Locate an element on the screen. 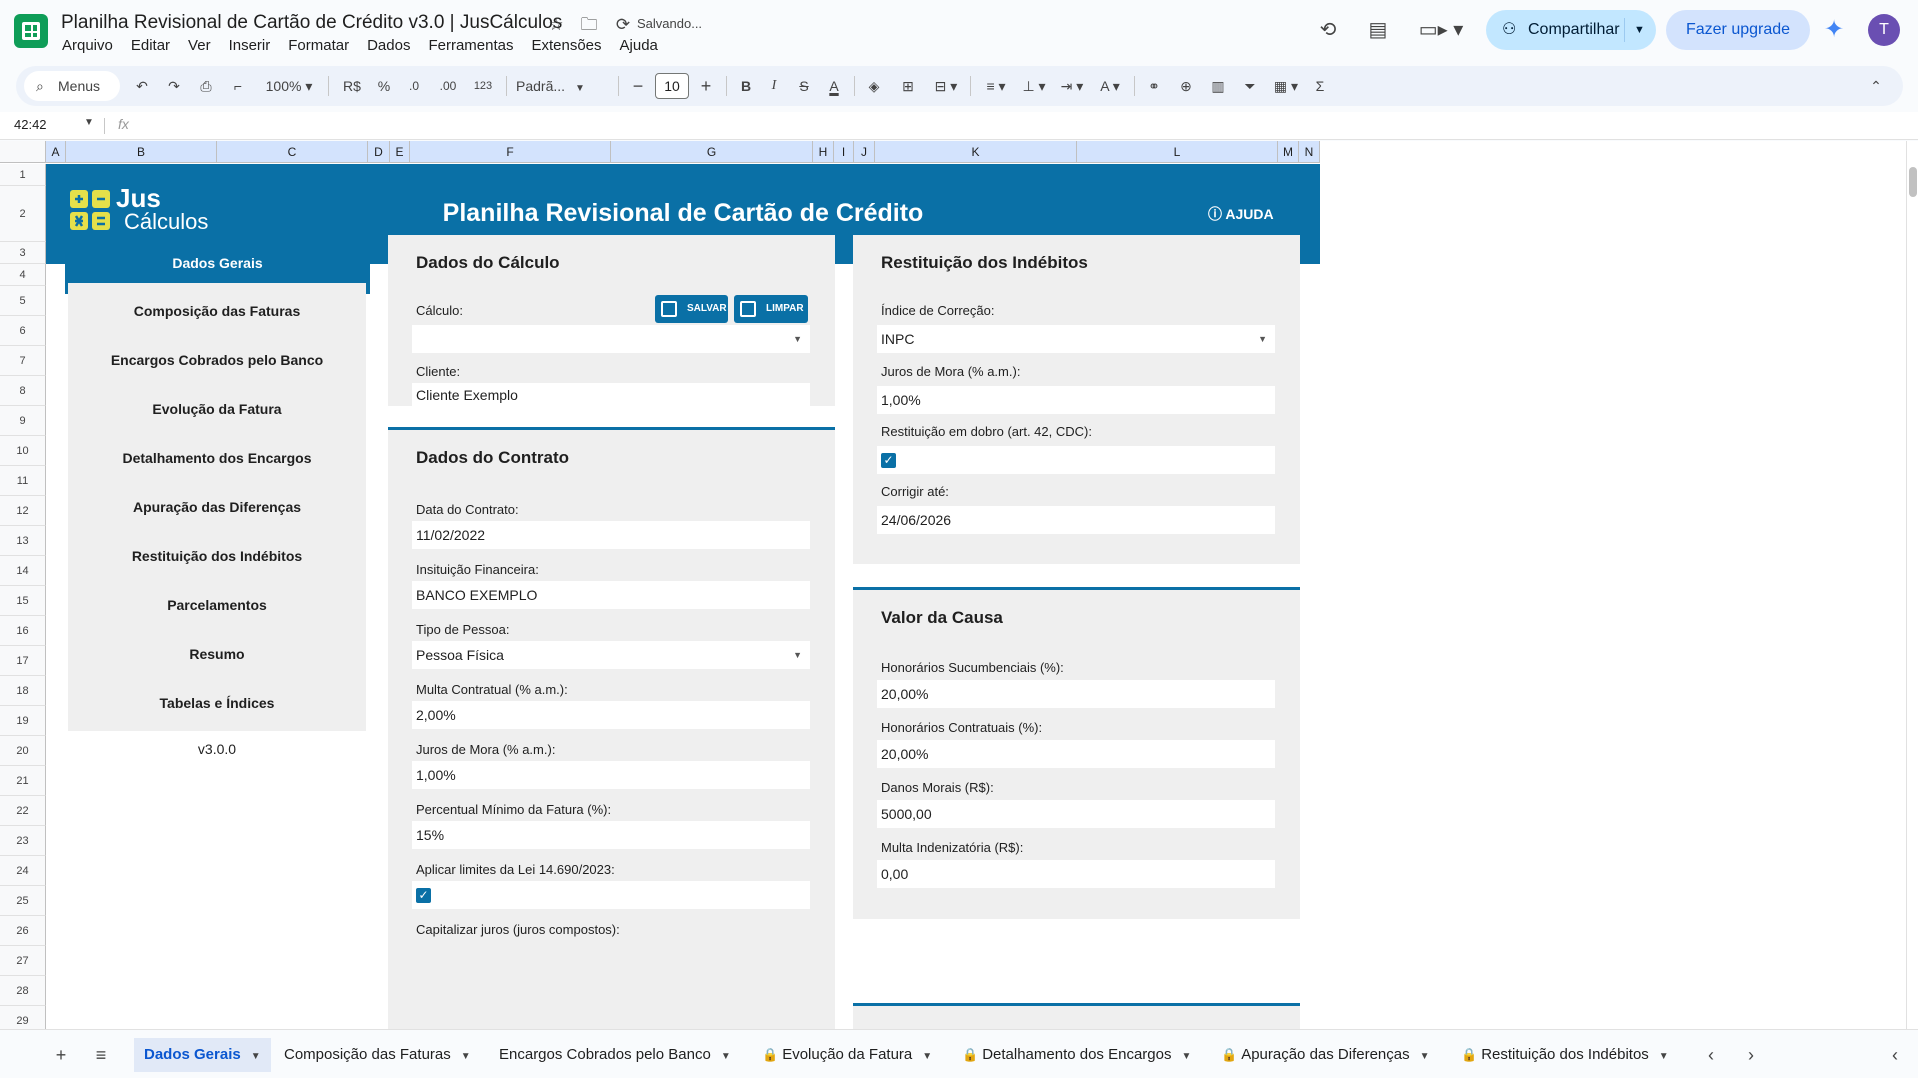 This screenshot has width=1918, height=1078. tab-dados-gerais: Dados Gerais ▼ is located at coordinates (202, 1055).